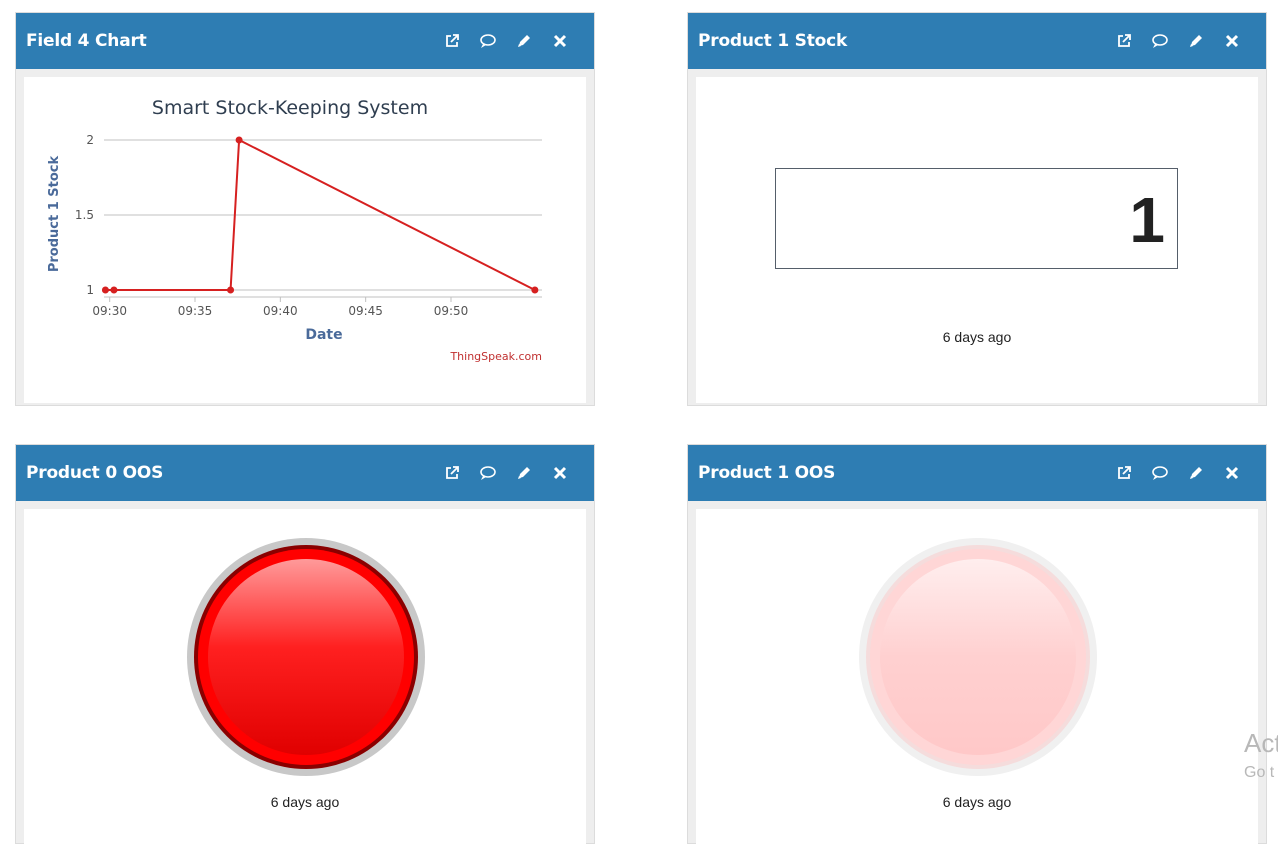  What do you see at coordinates (90, 290) in the screenshot?
I see `y-tick-label: 1` at bounding box center [90, 290].